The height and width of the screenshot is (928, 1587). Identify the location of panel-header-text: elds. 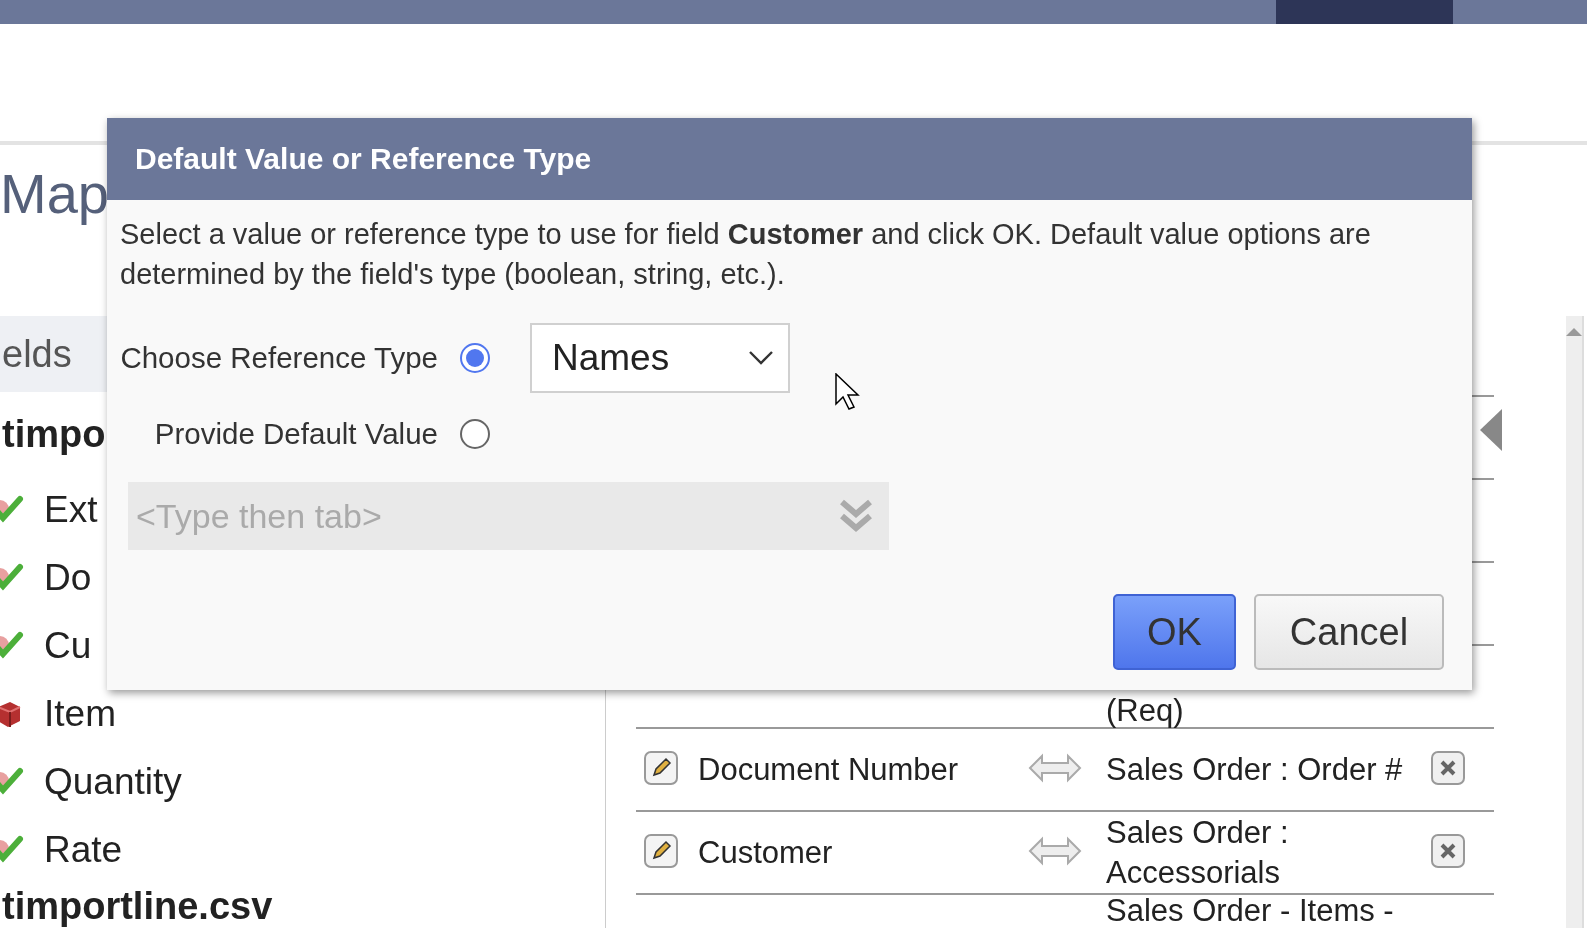
(37, 354).